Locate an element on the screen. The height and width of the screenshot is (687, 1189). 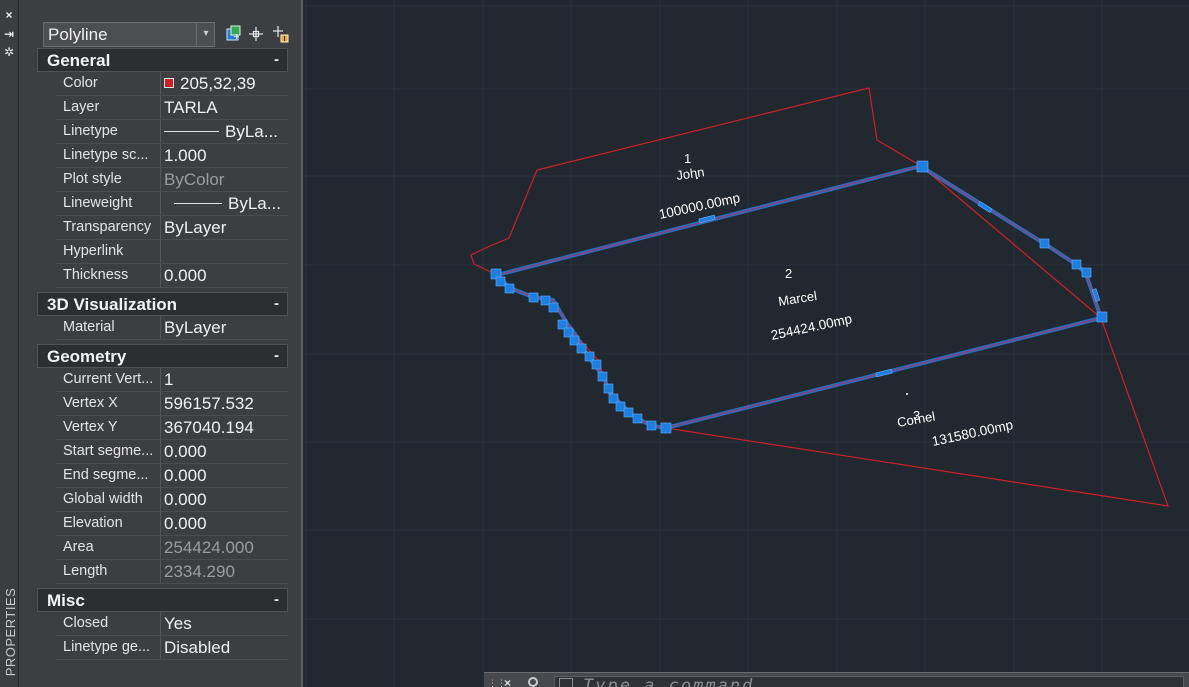
lineweight-preview-icon is located at coordinates (198, 203).